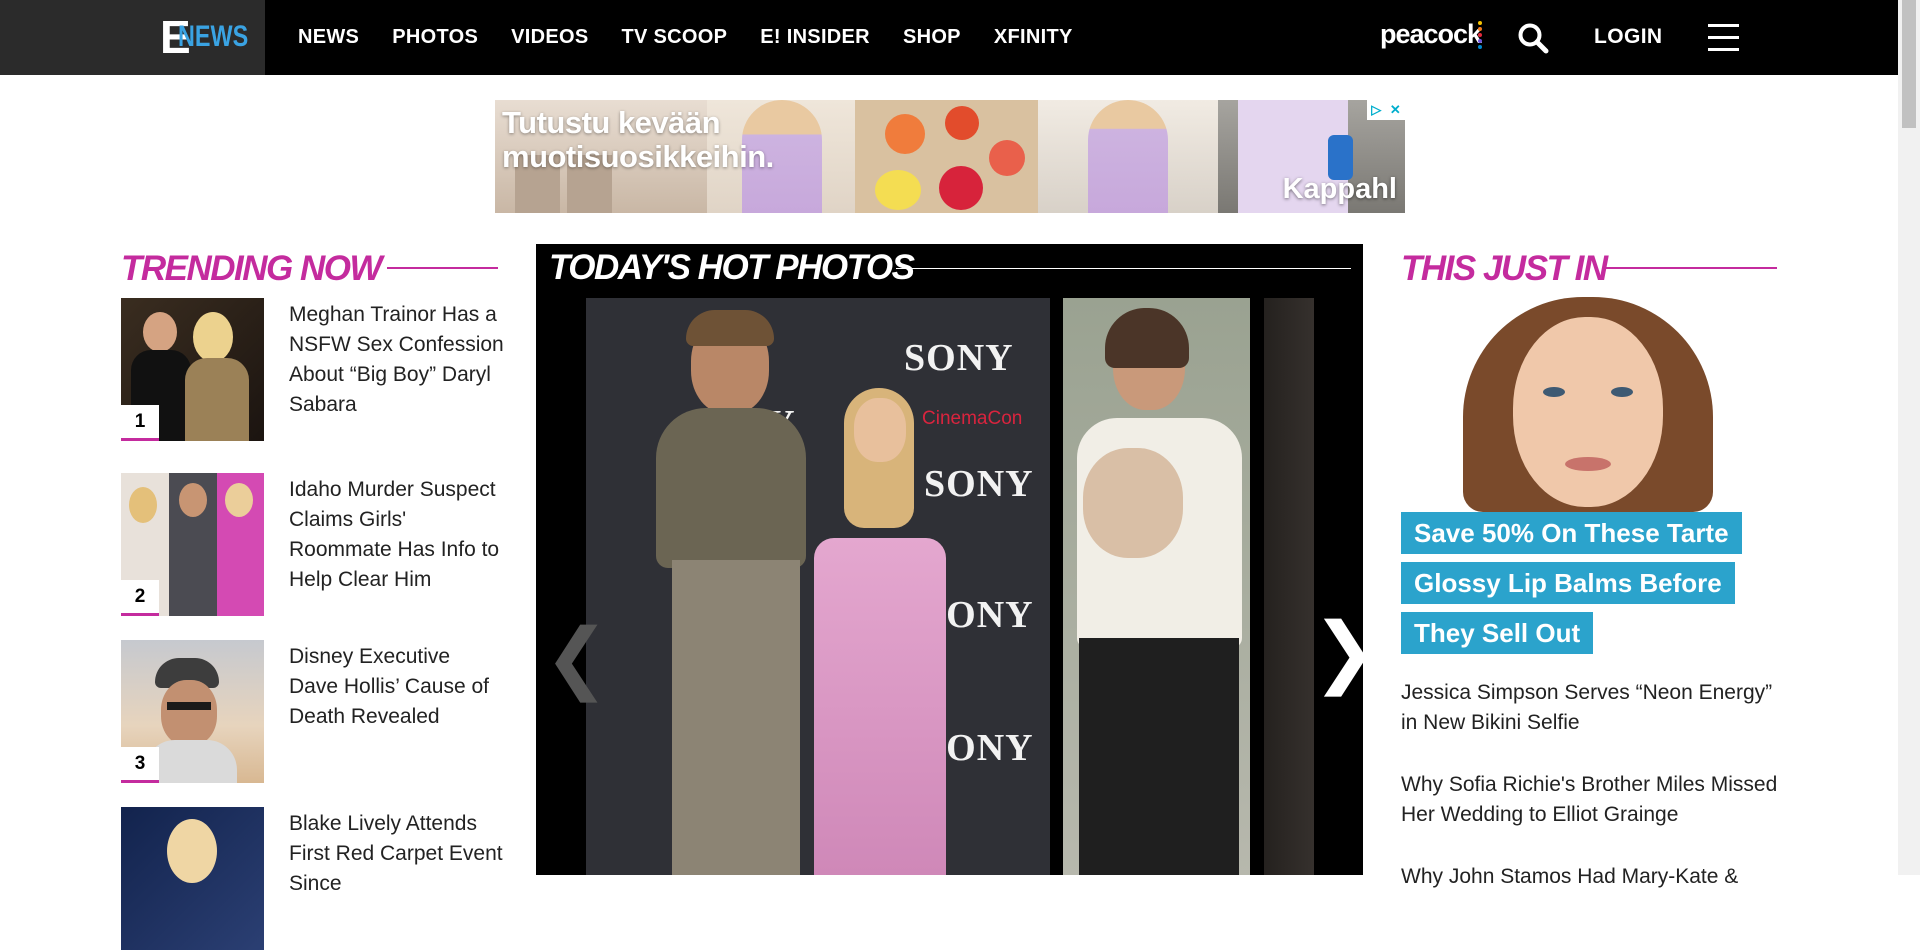  What do you see at coordinates (1568, 583) in the screenshot?
I see `promo-headline-line: Glossy Lip Balms Before` at bounding box center [1568, 583].